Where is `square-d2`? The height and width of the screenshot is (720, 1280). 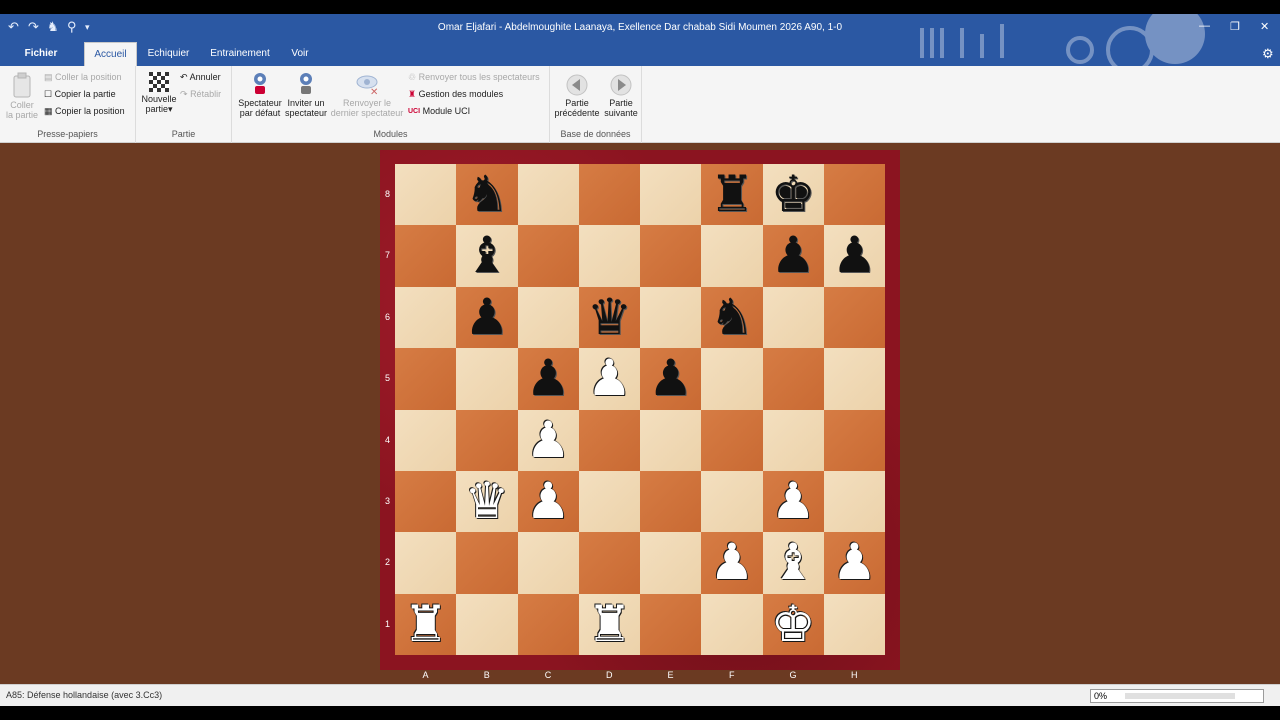 square-d2 is located at coordinates (609, 563).